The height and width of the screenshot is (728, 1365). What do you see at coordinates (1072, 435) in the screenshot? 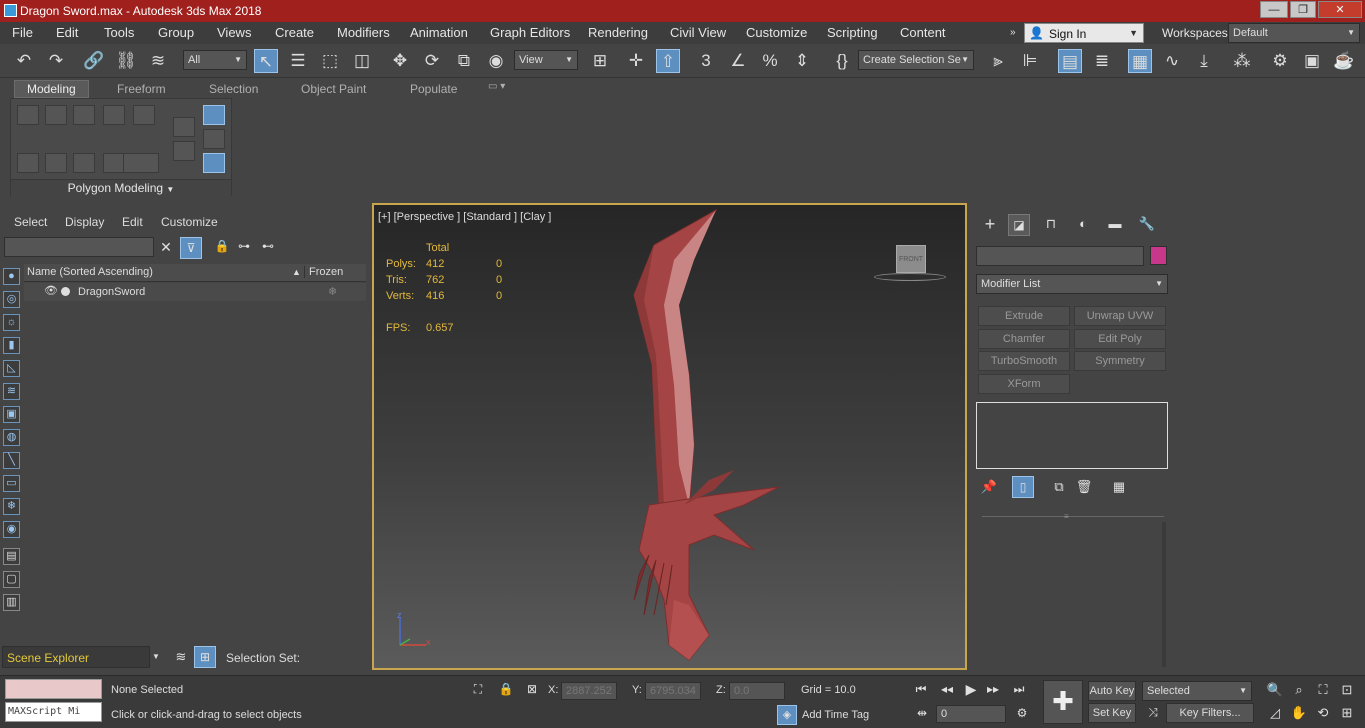
I see `modifier-stack` at bounding box center [1072, 435].